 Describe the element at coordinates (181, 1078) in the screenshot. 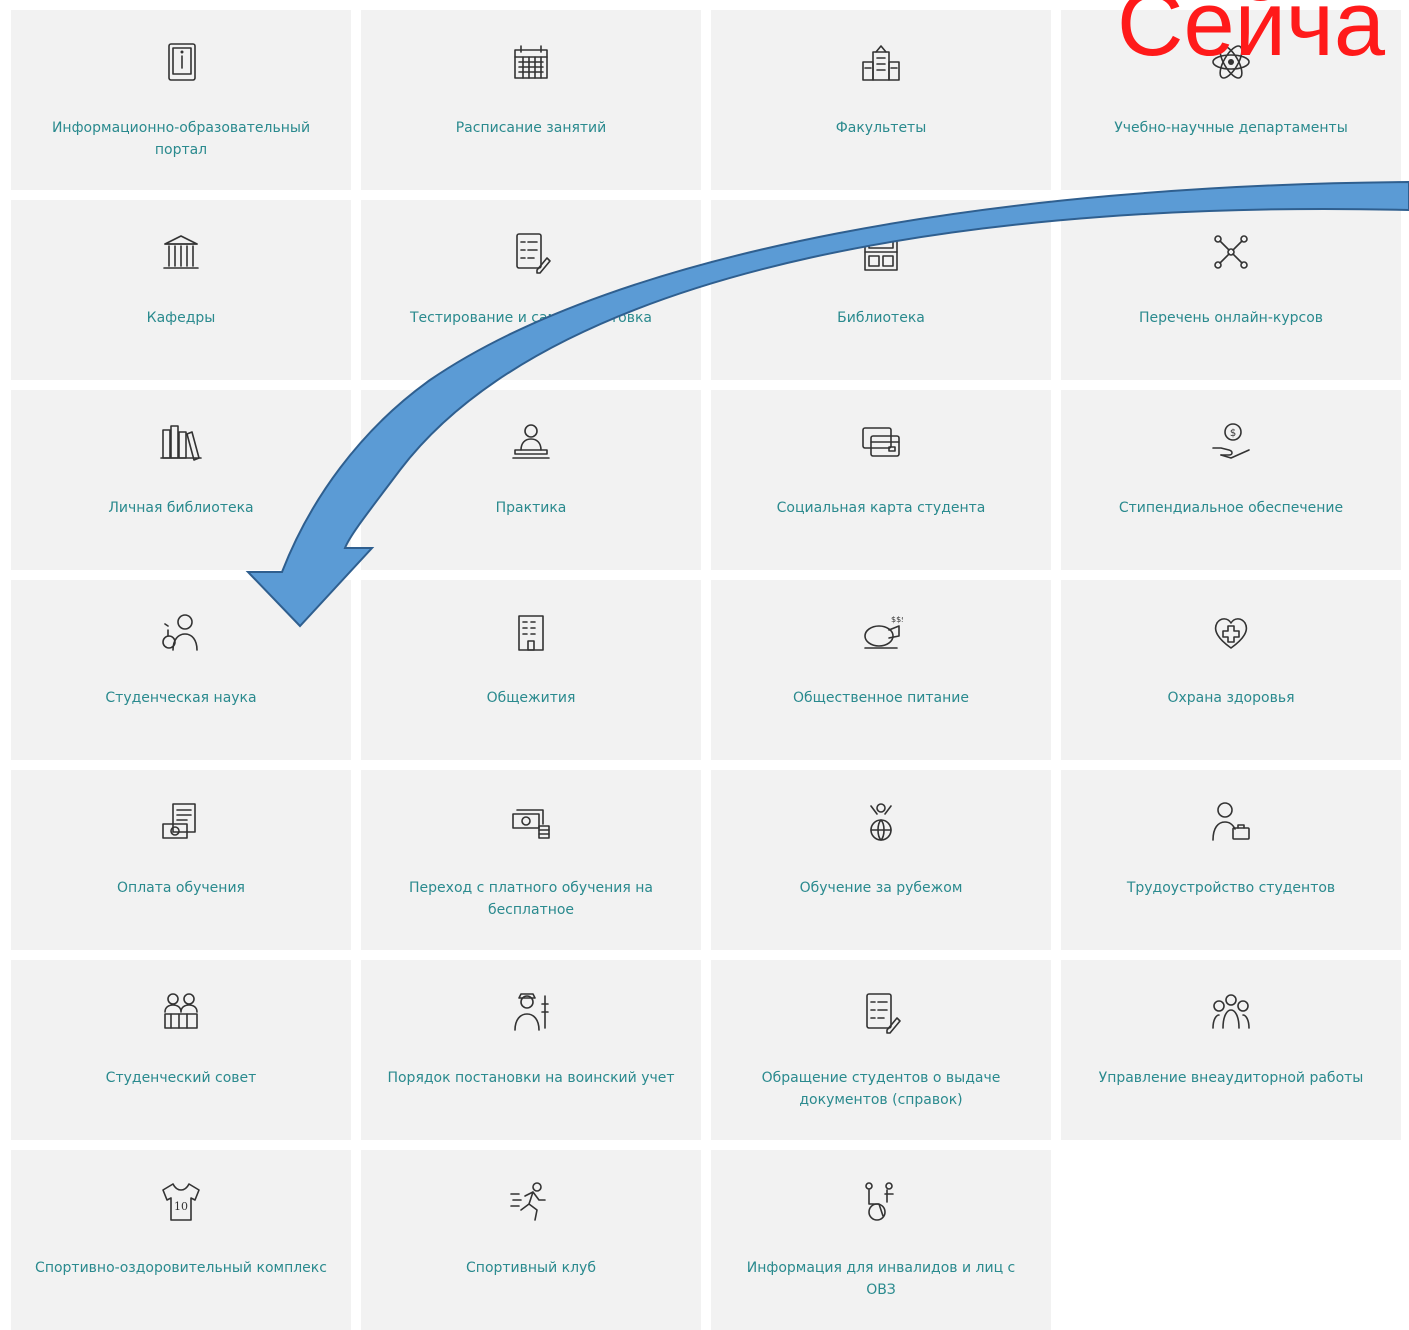

I see `service-tile-label: Студенческий совет` at that location.